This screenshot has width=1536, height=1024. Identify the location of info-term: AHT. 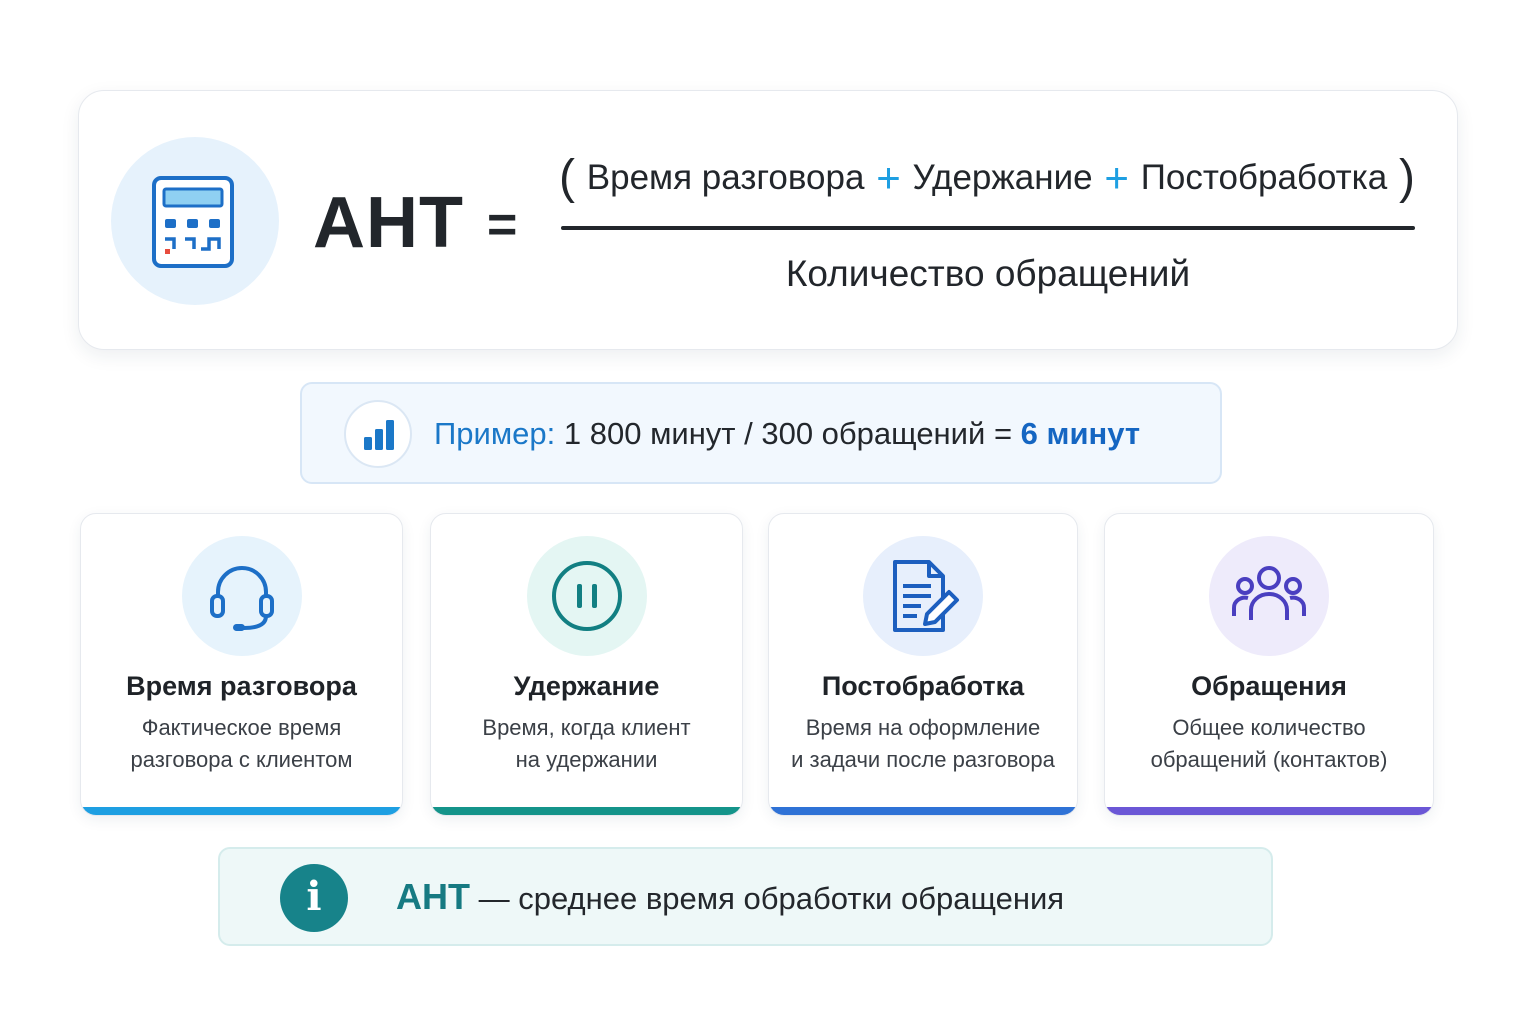
(433, 896).